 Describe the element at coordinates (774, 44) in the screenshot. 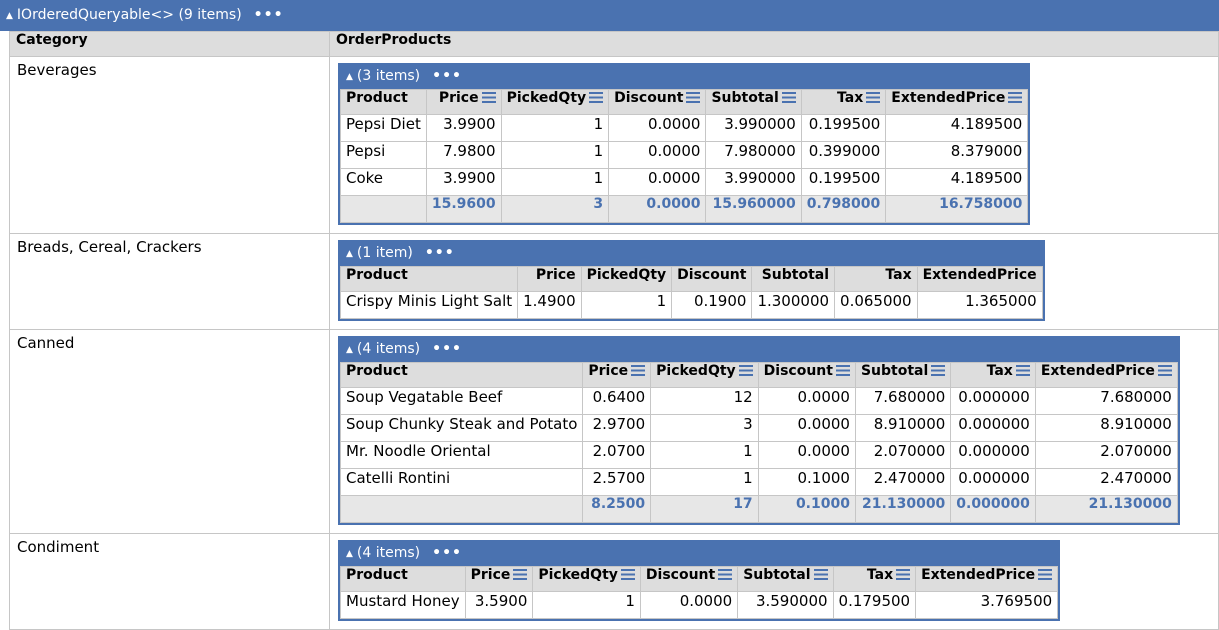

I see `column-header-orderproducts: OrderProducts` at that location.